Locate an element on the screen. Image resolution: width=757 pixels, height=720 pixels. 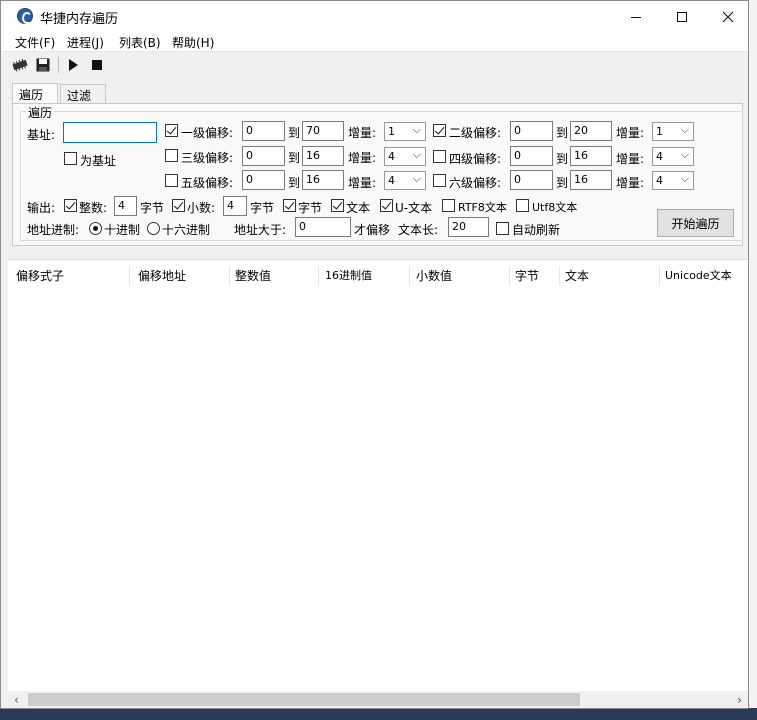
offset-5-to-input: 16 is located at coordinates (323, 180).